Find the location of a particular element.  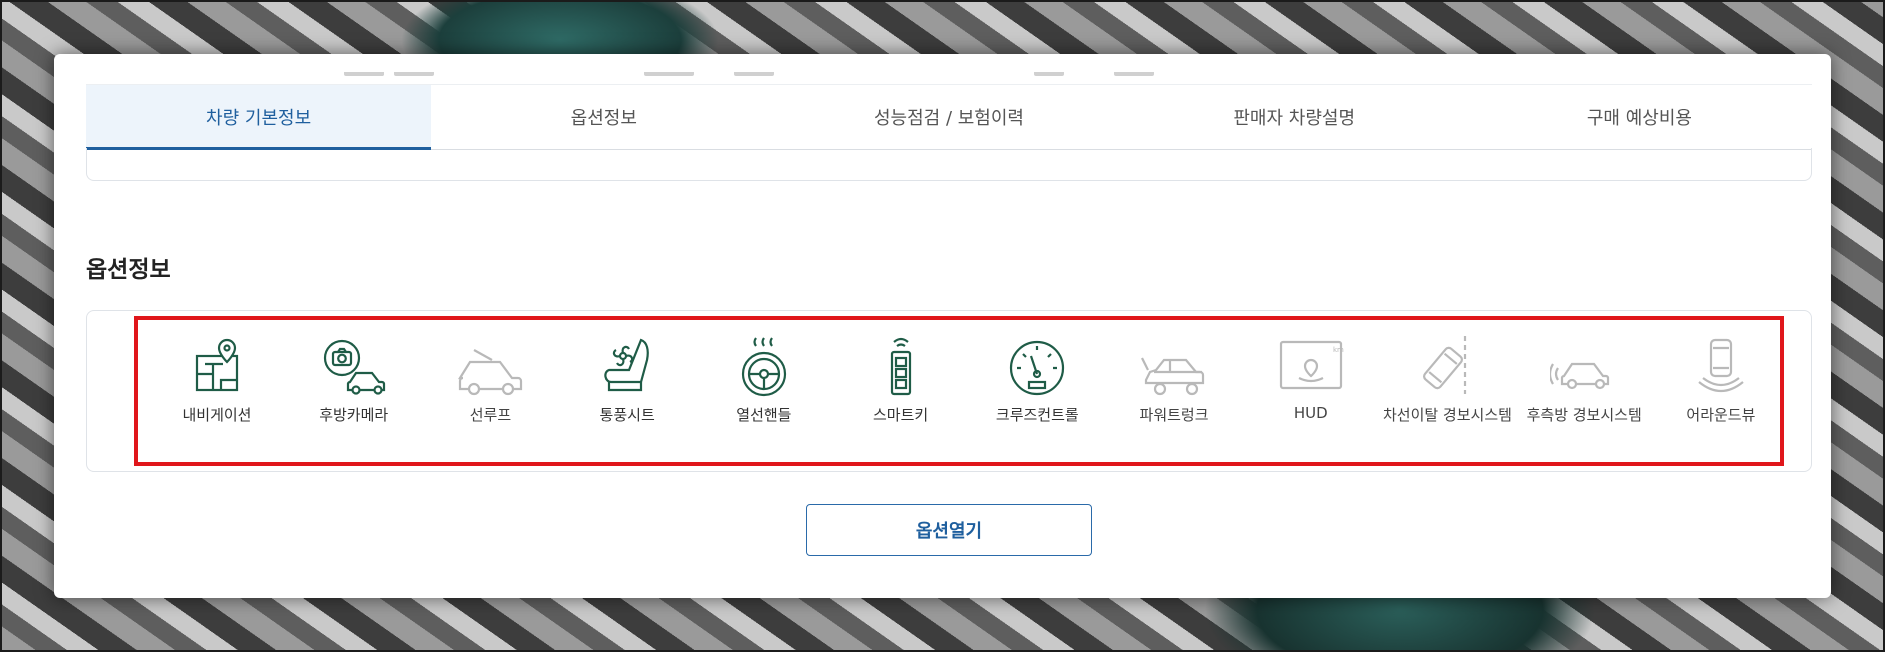

scrolled-content-remnant is located at coordinates (942, 78).